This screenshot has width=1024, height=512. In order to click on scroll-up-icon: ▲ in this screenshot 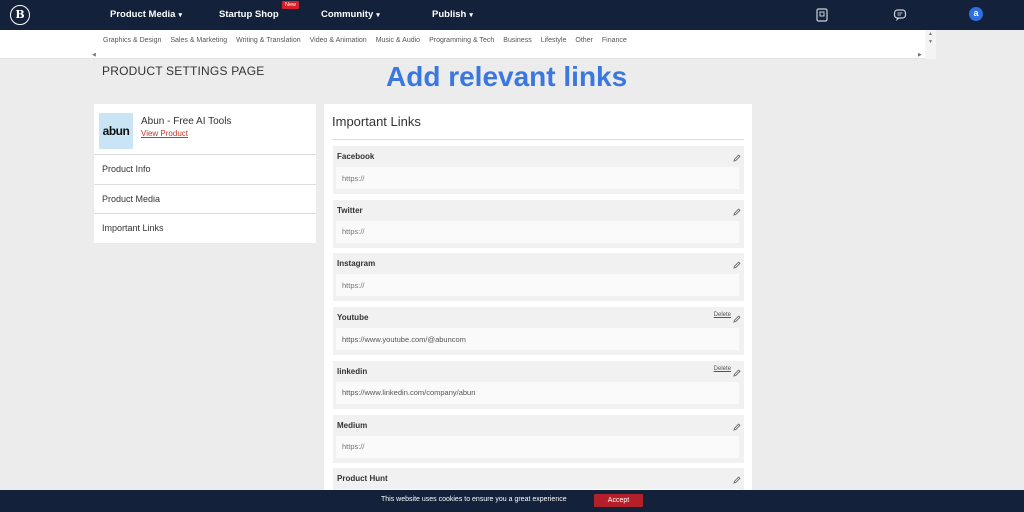, I will do `click(930, 34)`.